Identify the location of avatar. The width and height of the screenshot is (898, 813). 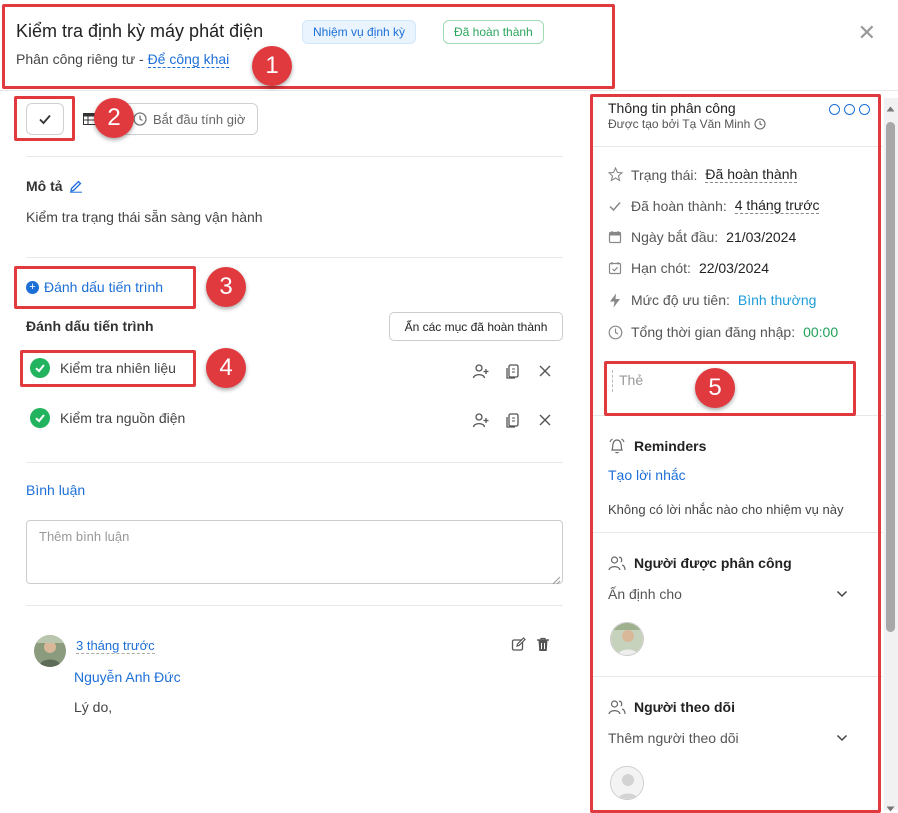
(50, 651).